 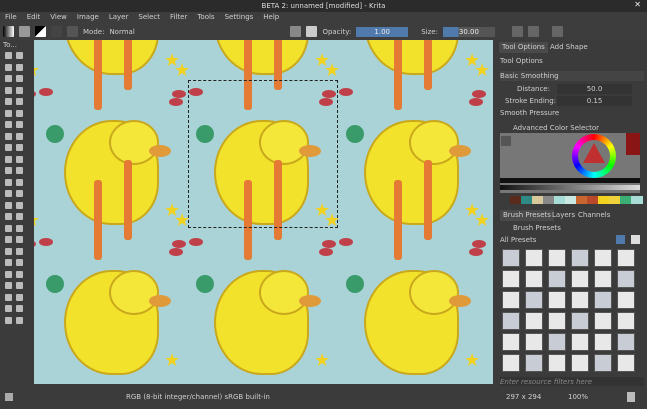 I want to click on menu-settings: Settings, so click(x=239, y=17).